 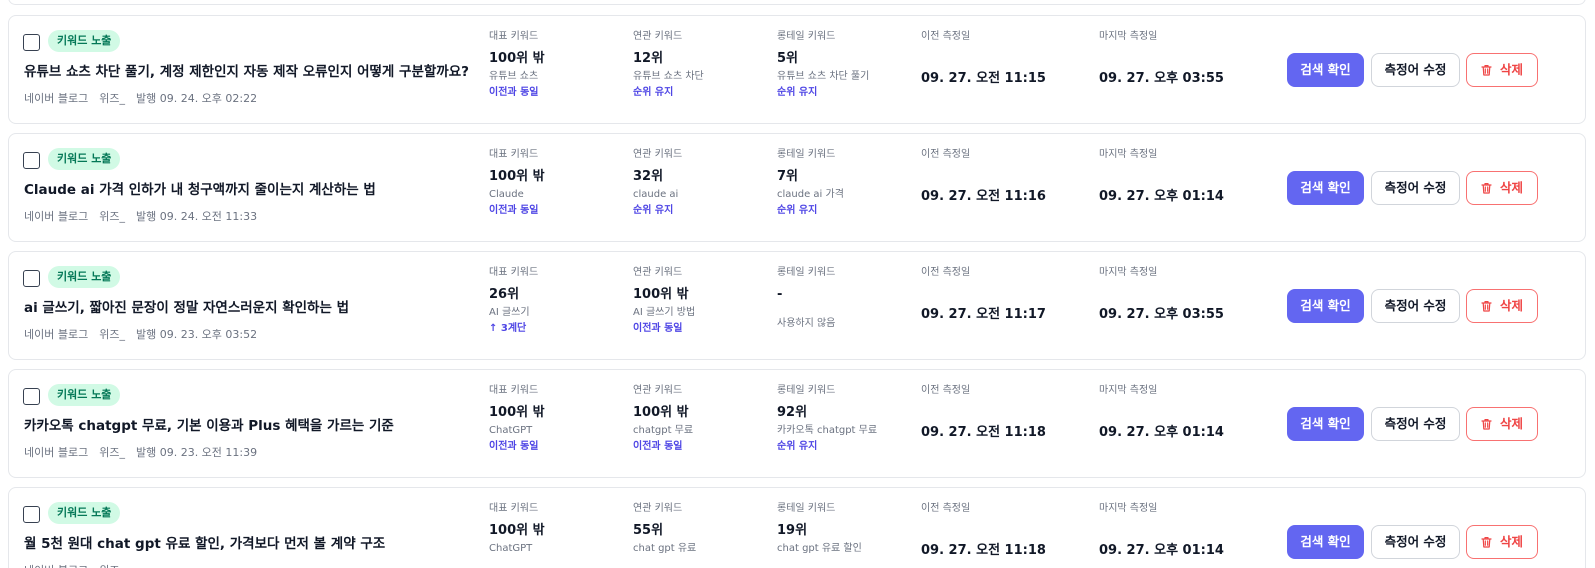 I want to click on related-keyword-change: 순위 유지, so click(x=653, y=92).